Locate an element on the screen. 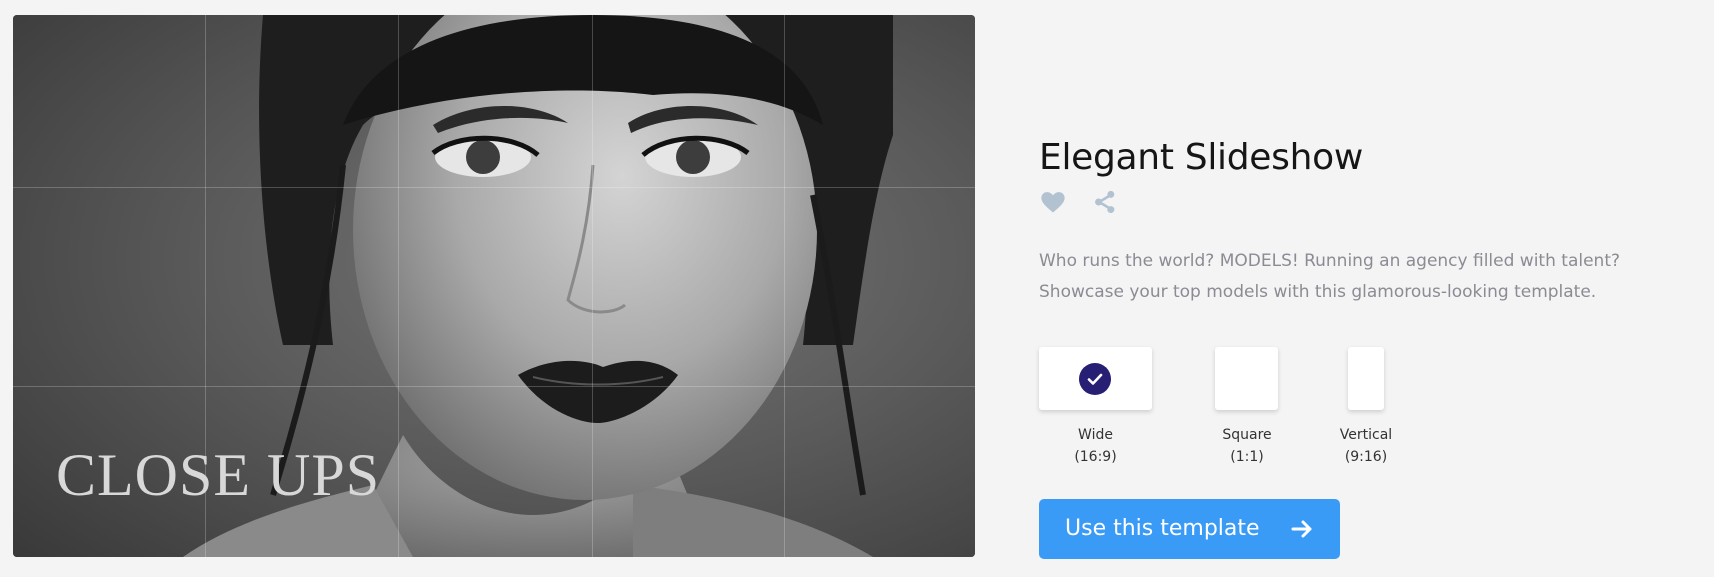  preview-overlay-text: CLOSE UPS is located at coordinates (218, 475).